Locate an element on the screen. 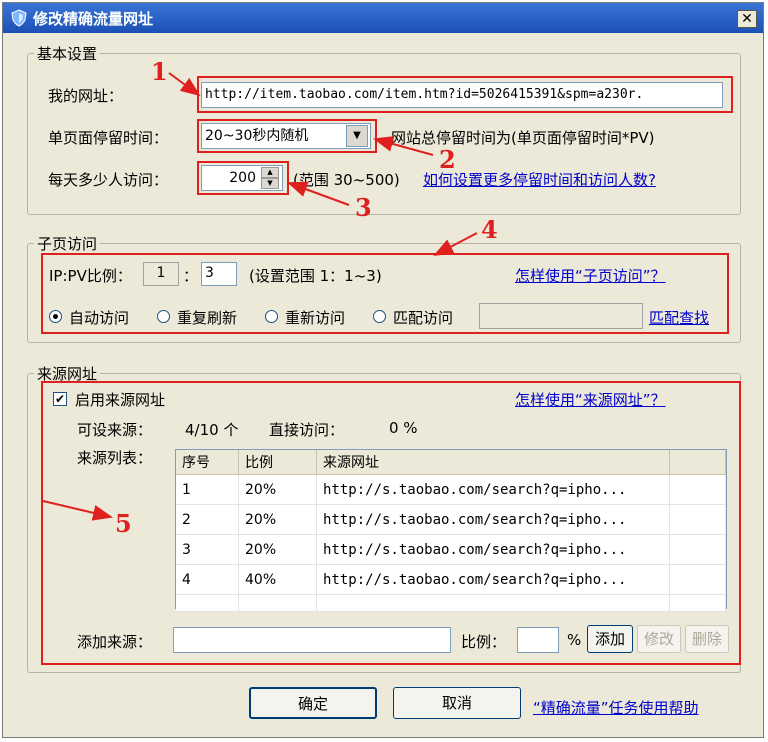 This screenshot has height=742, width=768. radio-auto-visit is located at coordinates (55, 316).